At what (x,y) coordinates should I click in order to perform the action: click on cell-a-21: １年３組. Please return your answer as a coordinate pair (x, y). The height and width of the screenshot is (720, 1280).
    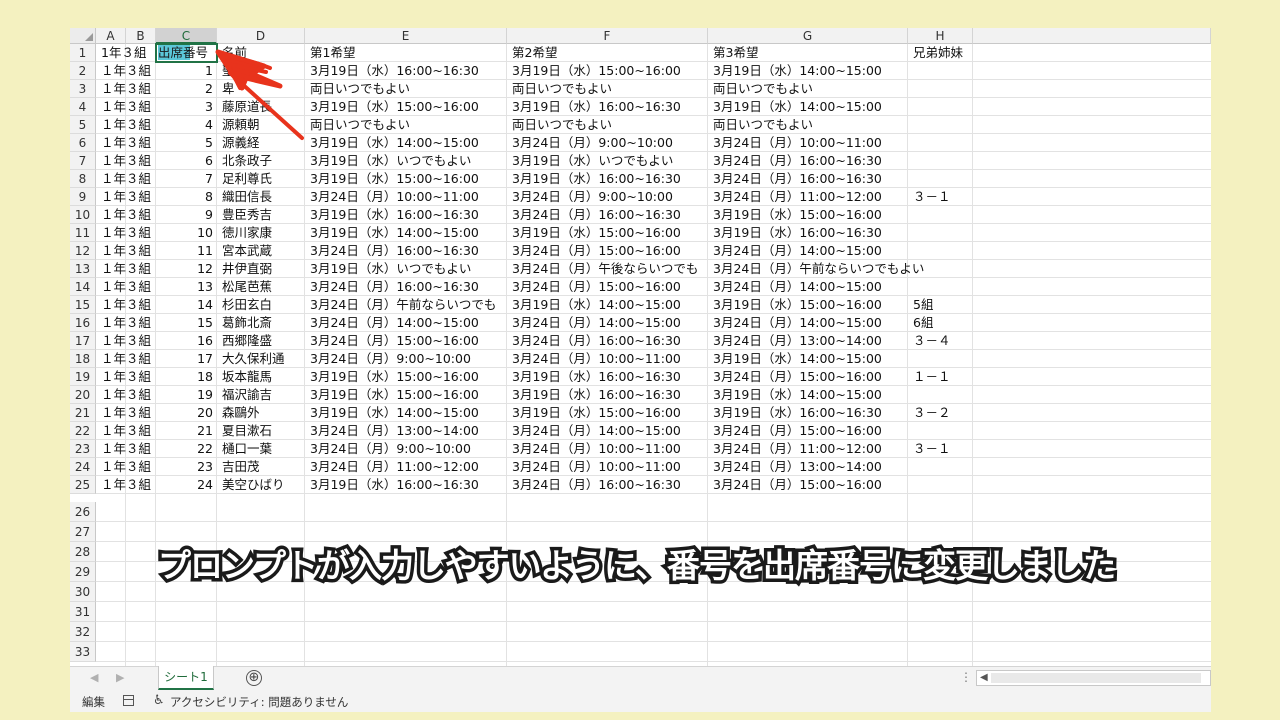
    Looking at the image, I should click on (126, 413).